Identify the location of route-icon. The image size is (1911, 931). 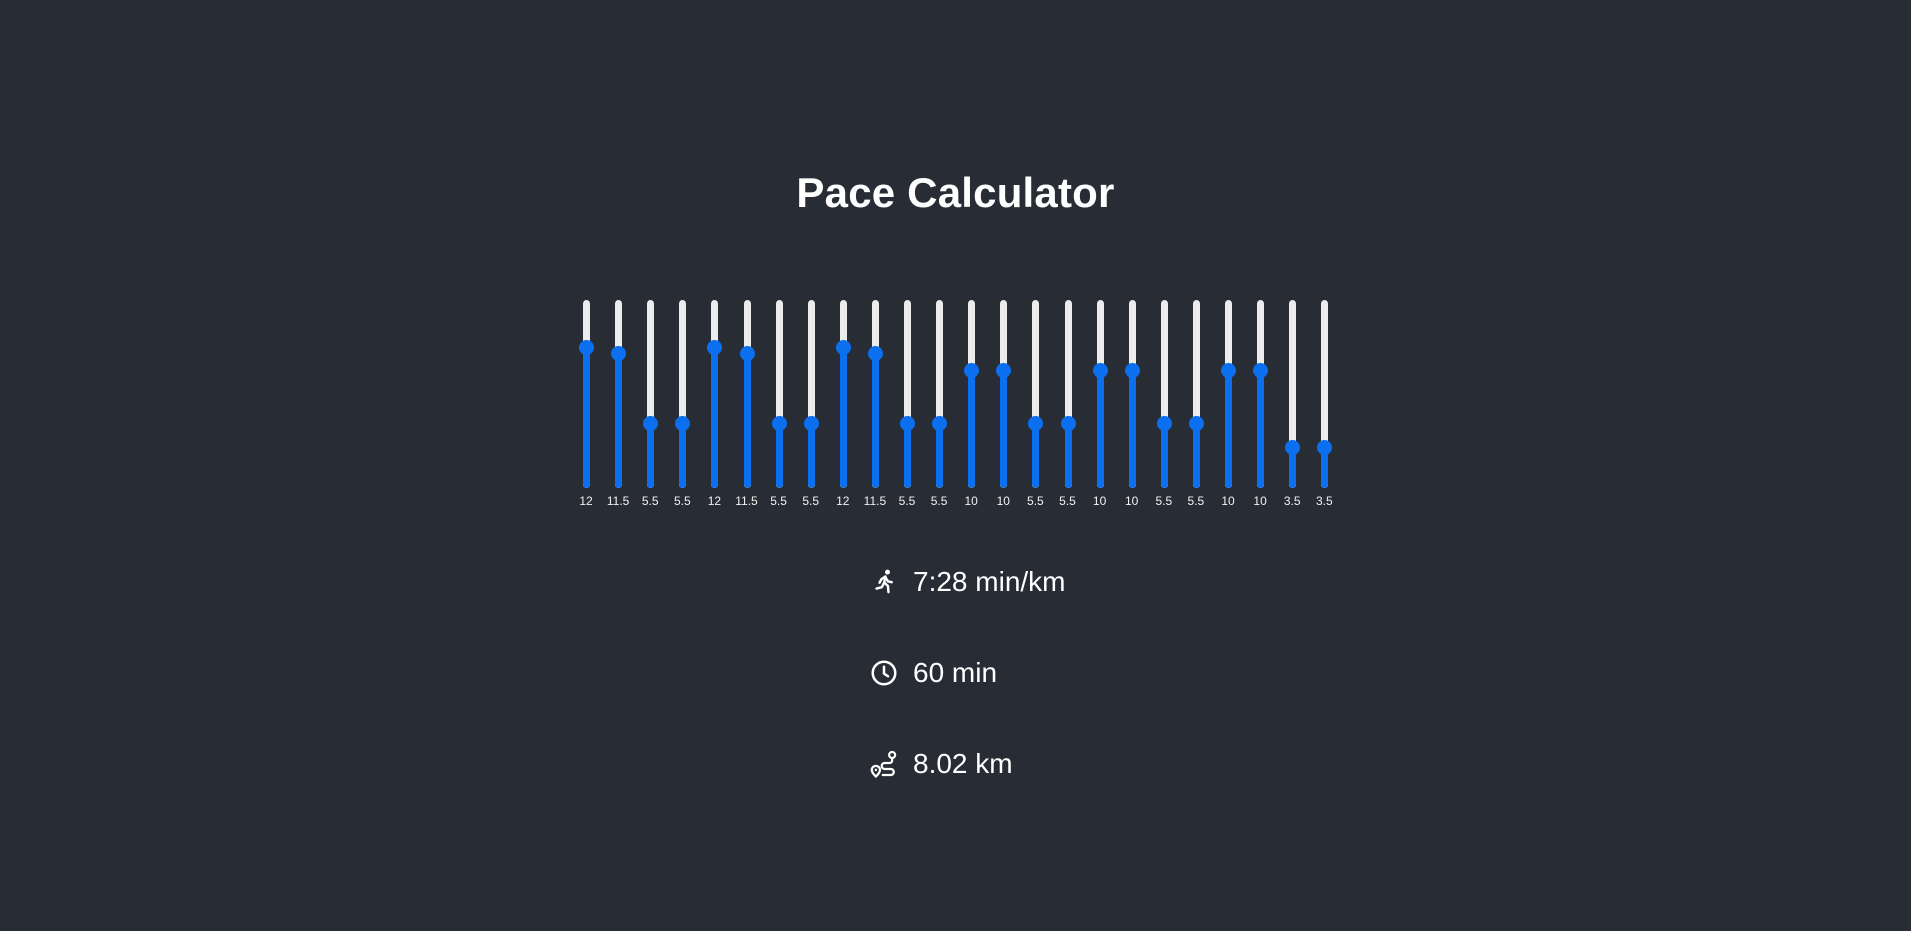
(884, 764).